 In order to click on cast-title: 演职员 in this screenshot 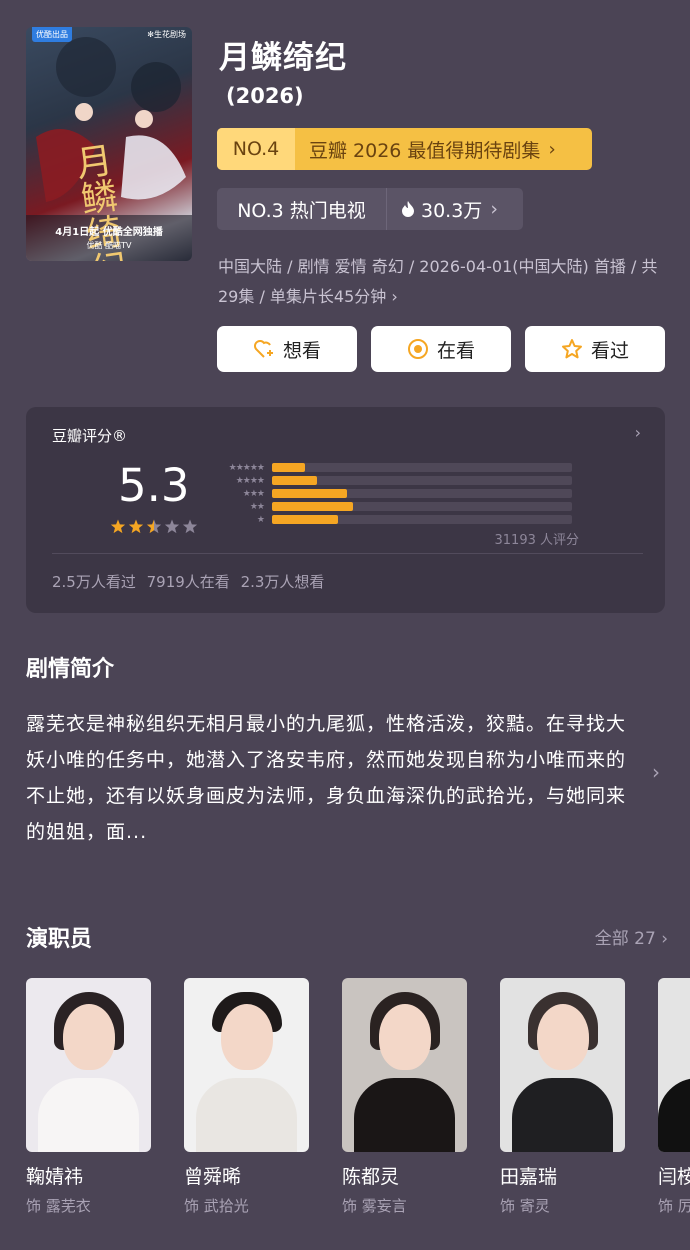, I will do `click(59, 939)`.